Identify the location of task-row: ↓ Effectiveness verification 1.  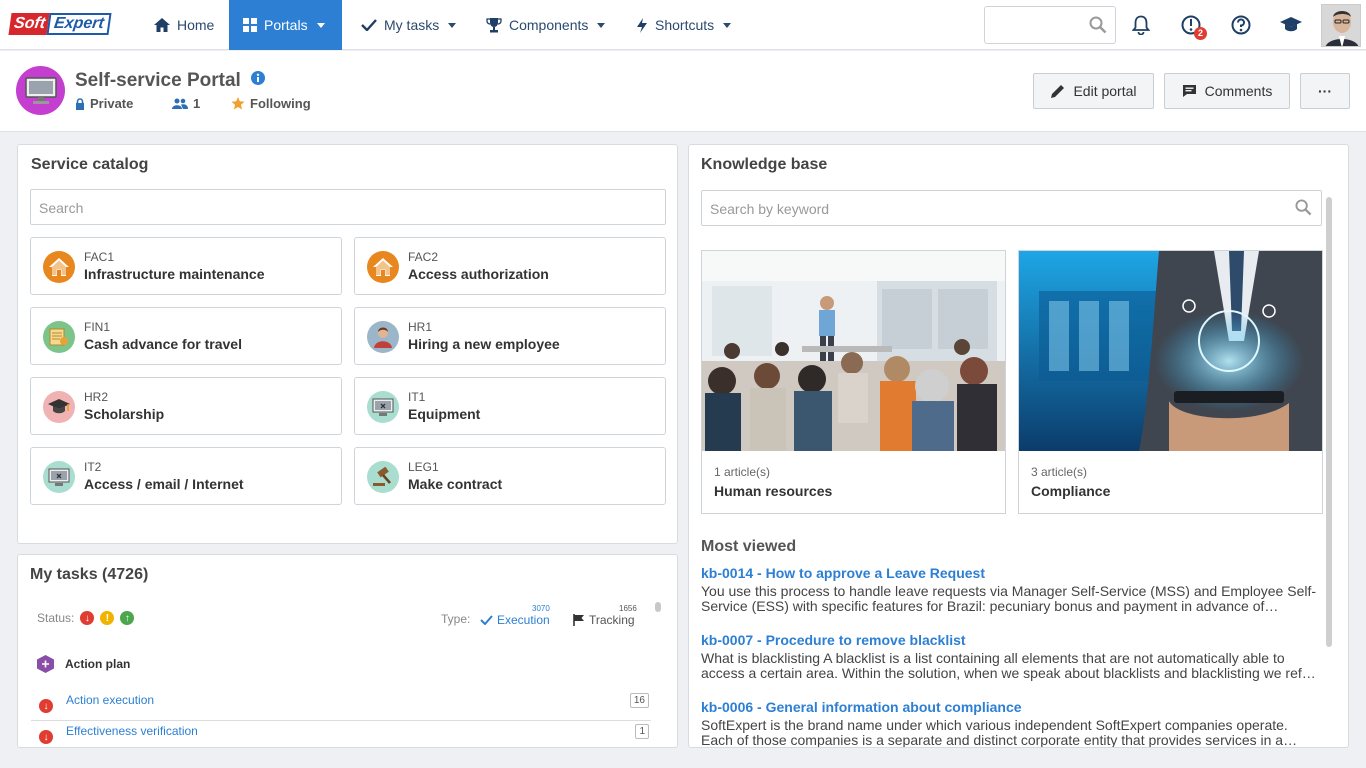
(341, 734).